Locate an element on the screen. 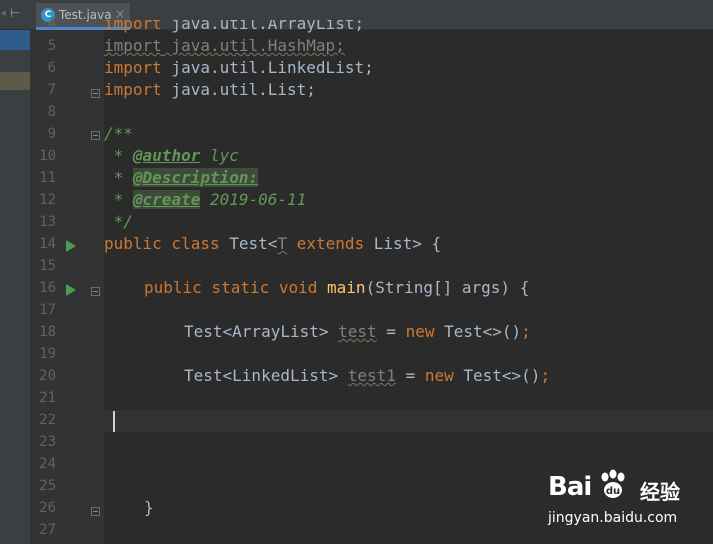  type-parameter: T is located at coordinates (282, 243).